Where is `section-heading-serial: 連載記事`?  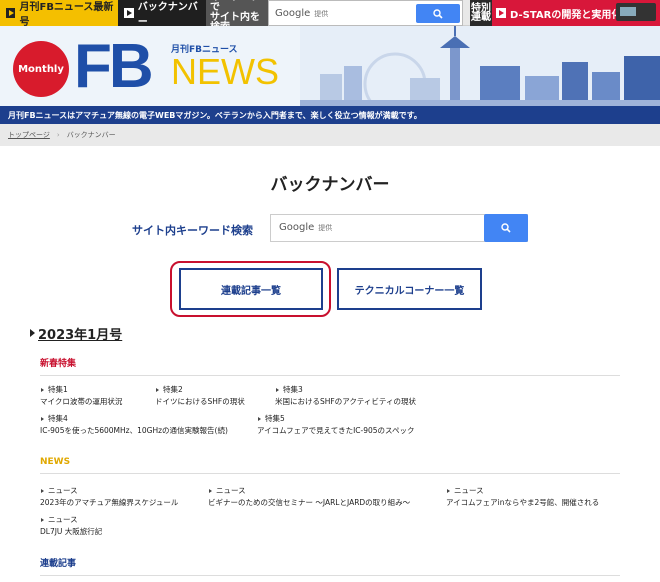
section-heading-serial: 連載記事 is located at coordinates (330, 566).